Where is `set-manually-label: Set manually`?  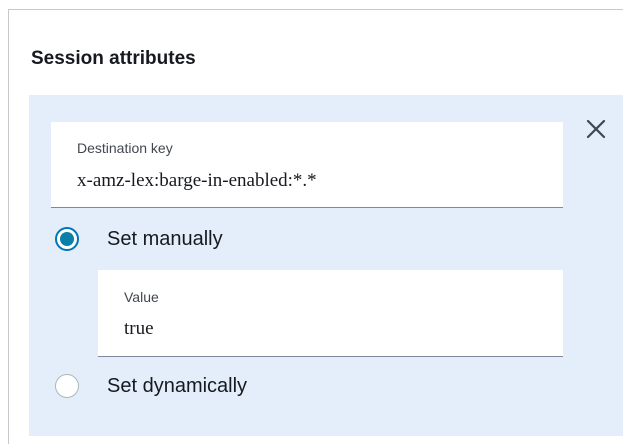 set-manually-label: Set manually is located at coordinates (165, 239).